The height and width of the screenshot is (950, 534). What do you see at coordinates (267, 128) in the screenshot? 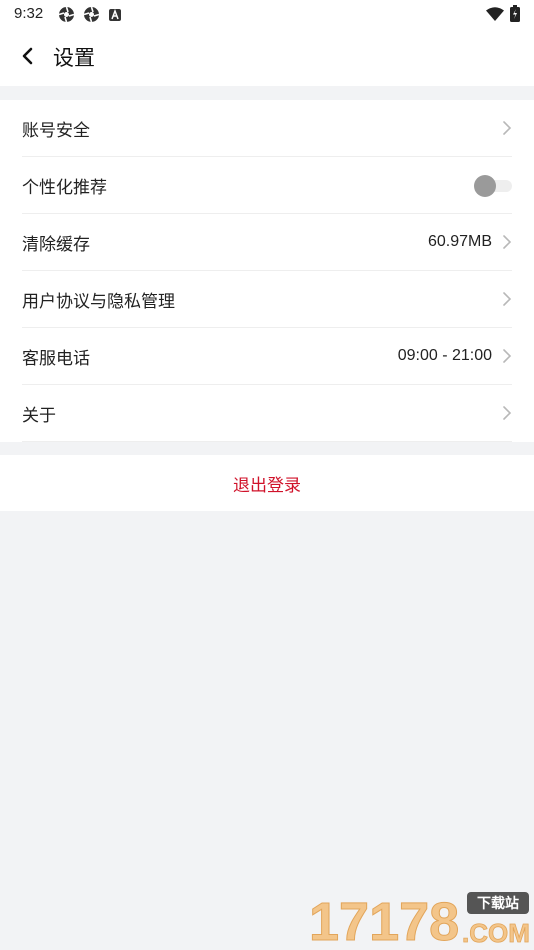
I see `settings-item-account-security: 账号安全` at bounding box center [267, 128].